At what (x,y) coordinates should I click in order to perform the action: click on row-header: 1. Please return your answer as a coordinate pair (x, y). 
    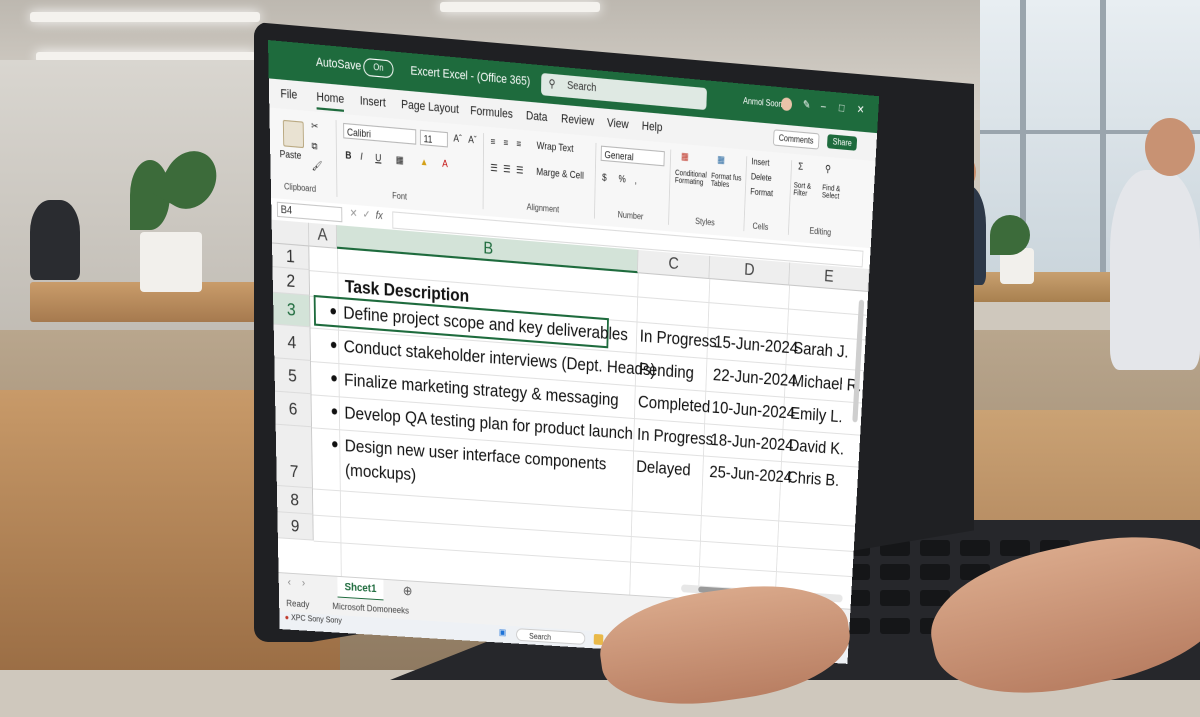
    Looking at the image, I should click on (291, 257).